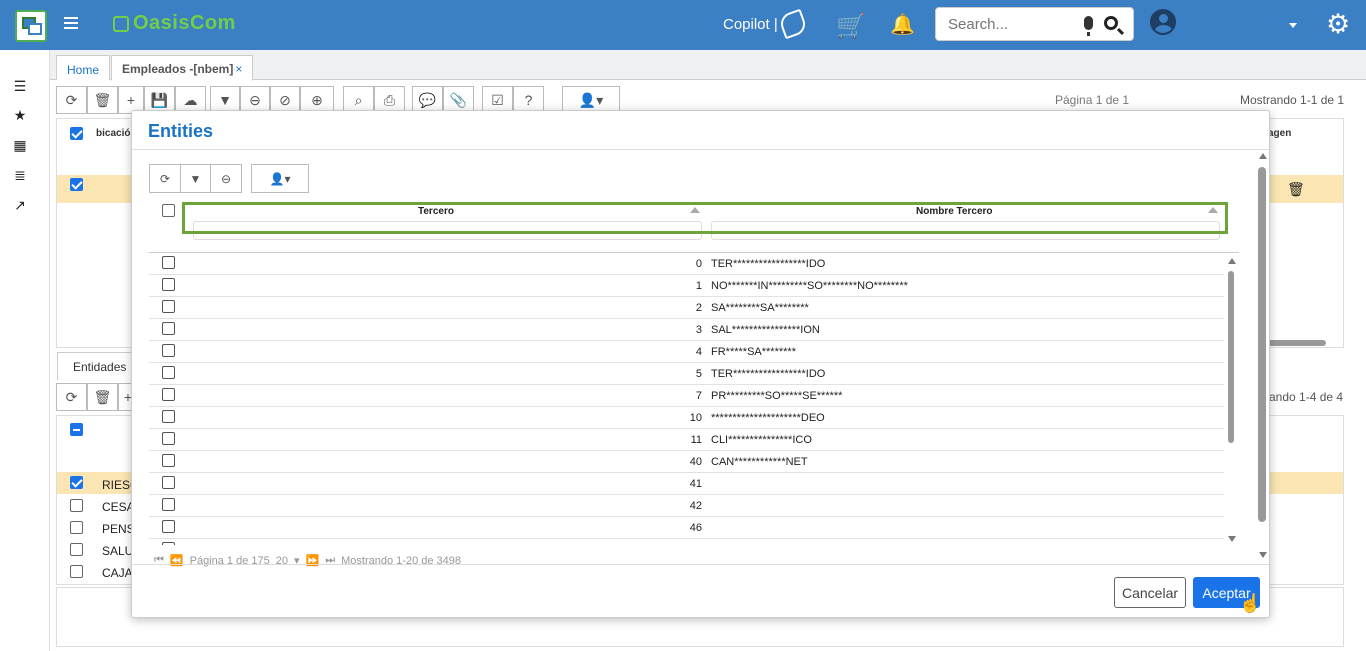 The height and width of the screenshot is (651, 1366). Describe the element at coordinates (94, 366) in the screenshot. I see `tab-entidades: Entidades` at that location.